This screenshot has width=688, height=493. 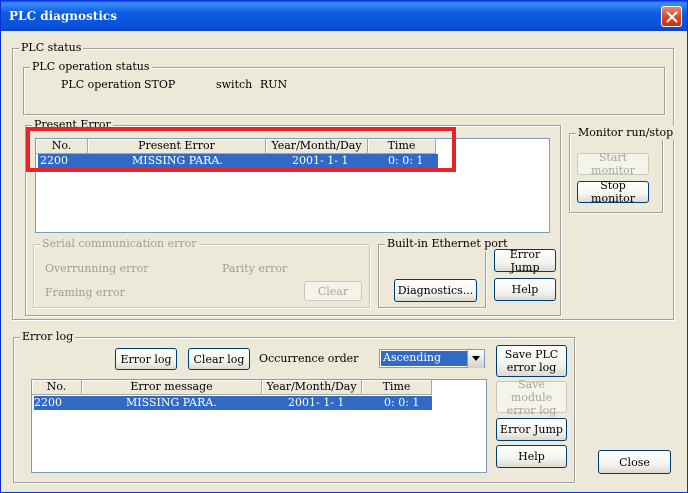 I want to click on save-module-line2: error log, so click(x=531, y=410).